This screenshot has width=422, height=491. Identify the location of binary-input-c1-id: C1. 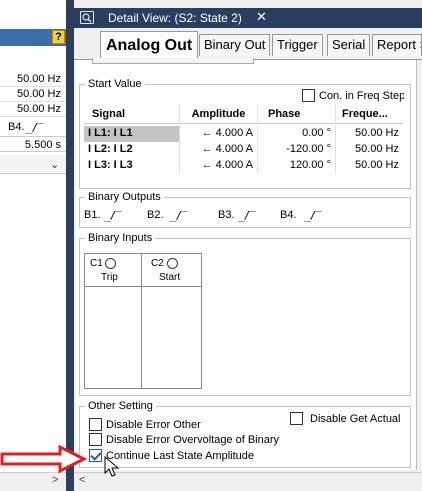
(96, 263).